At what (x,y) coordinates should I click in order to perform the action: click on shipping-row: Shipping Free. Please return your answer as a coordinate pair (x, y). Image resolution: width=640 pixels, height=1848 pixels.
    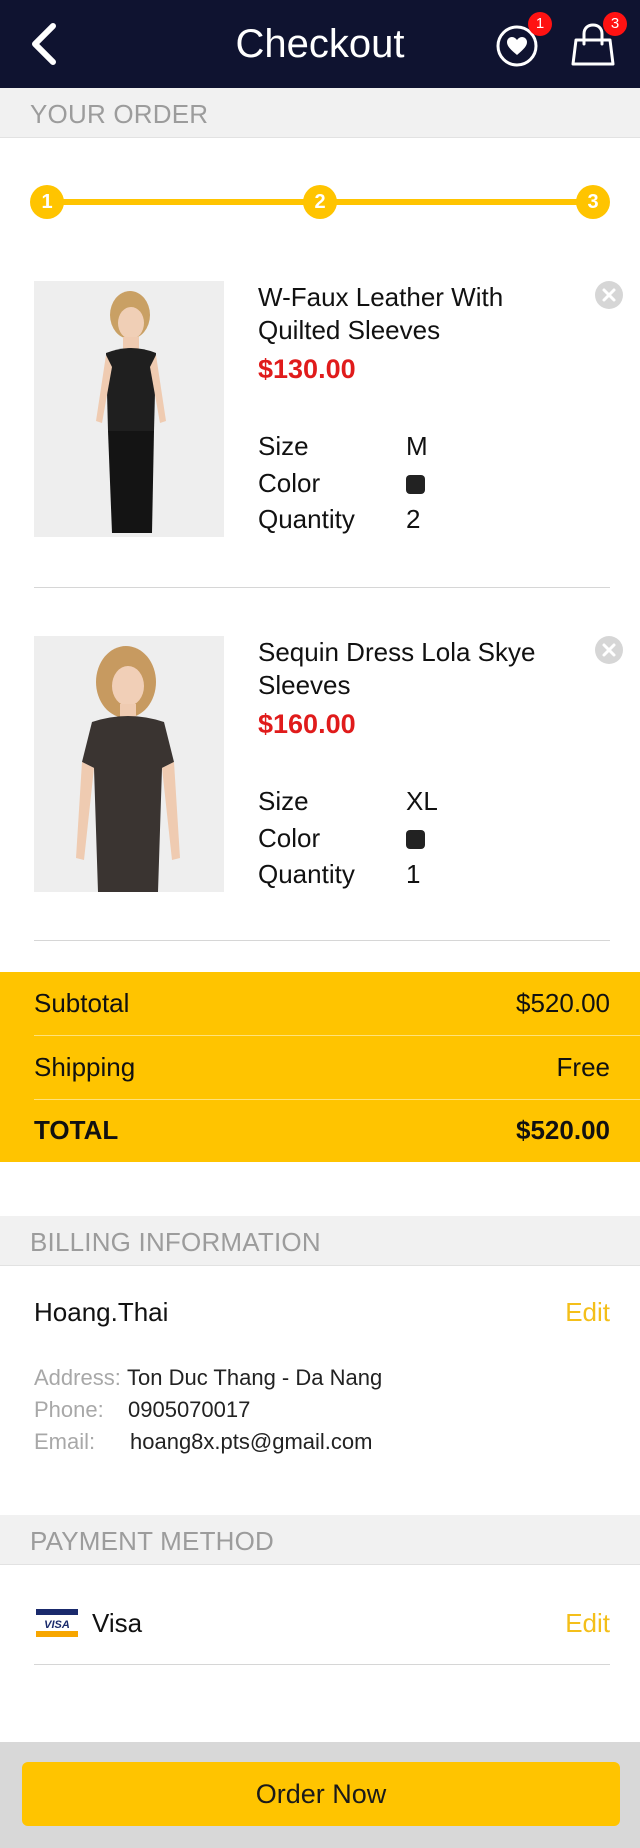
    Looking at the image, I should click on (320, 1067).